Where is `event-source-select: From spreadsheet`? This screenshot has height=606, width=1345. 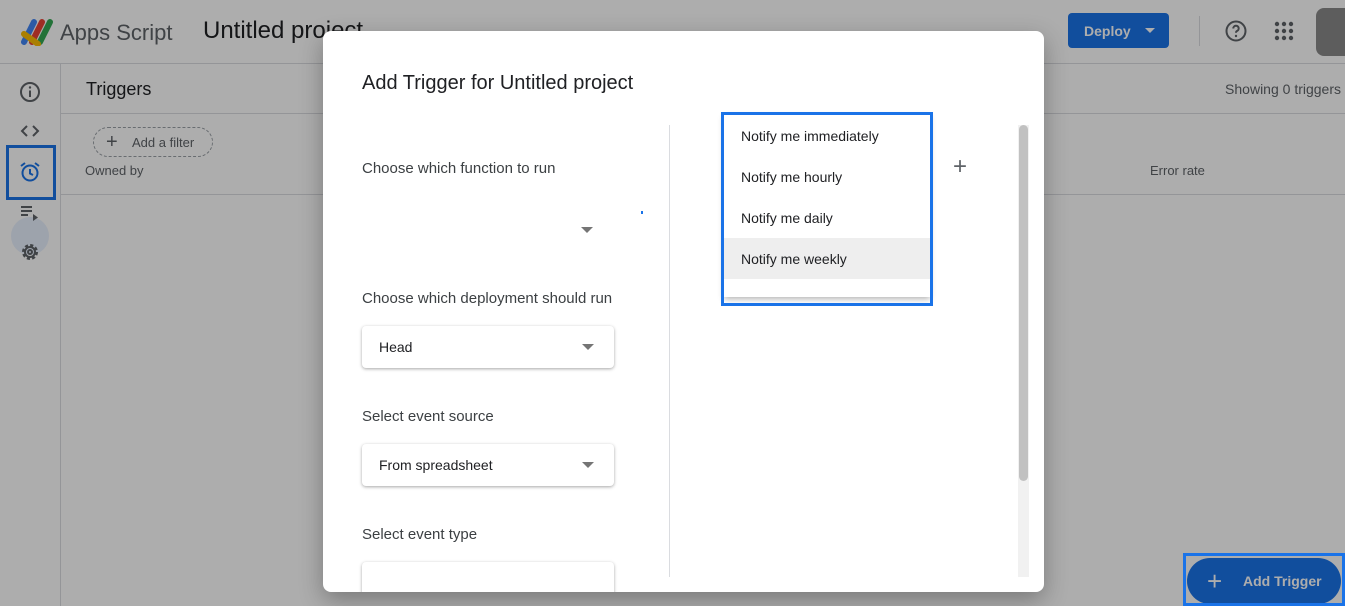 event-source-select: From spreadsheet is located at coordinates (488, 465).